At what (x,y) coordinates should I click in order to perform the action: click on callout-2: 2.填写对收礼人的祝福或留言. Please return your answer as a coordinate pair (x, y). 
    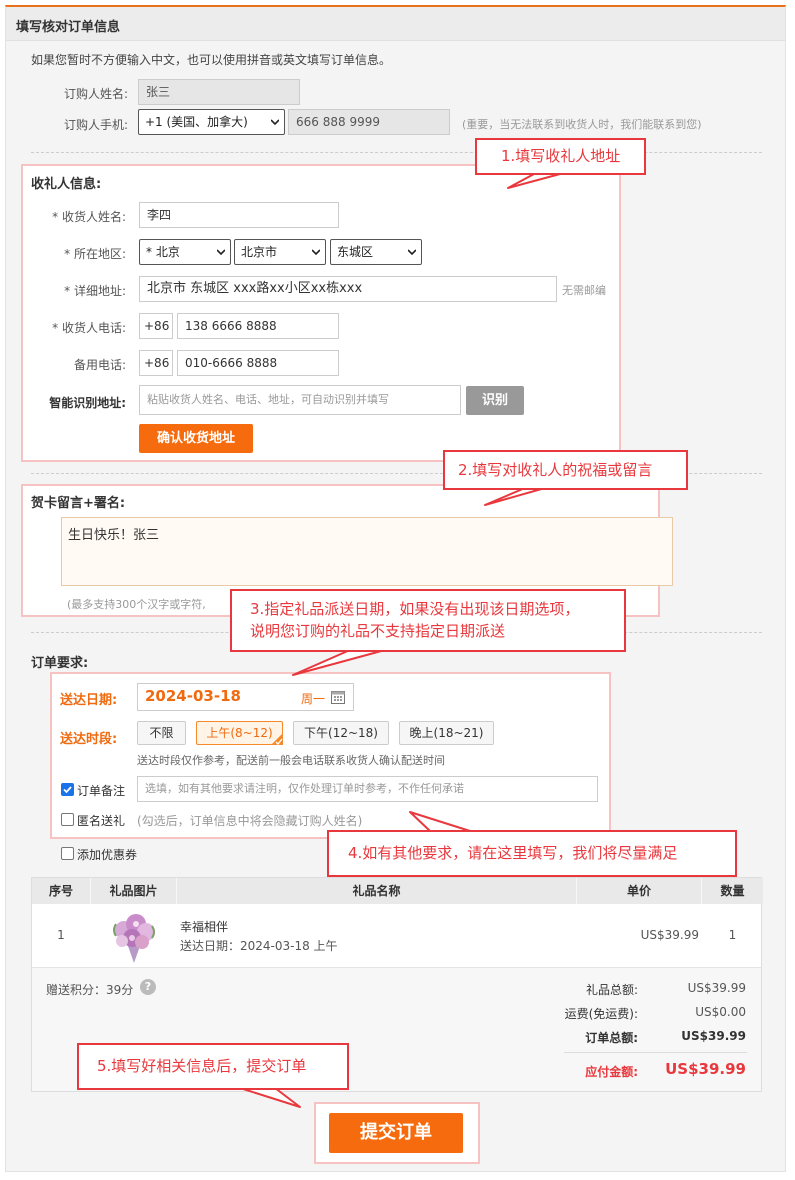
    Looking at the image, I should click on (565, 470).